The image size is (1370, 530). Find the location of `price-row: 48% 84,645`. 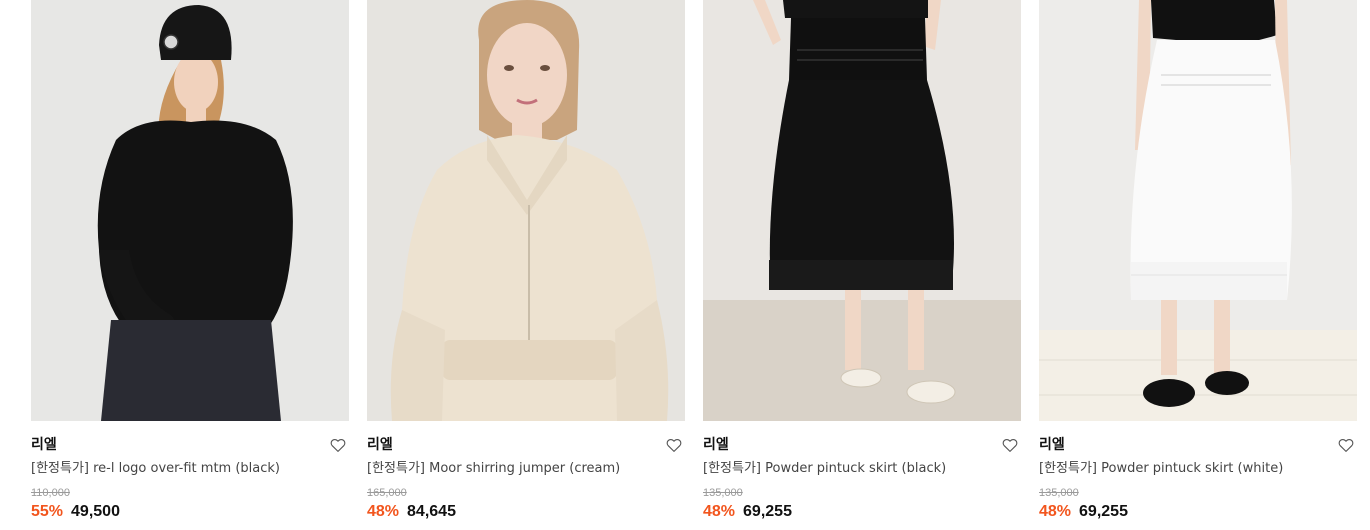

price-row: 48% 84,645 is located at coordinates (411, 512).